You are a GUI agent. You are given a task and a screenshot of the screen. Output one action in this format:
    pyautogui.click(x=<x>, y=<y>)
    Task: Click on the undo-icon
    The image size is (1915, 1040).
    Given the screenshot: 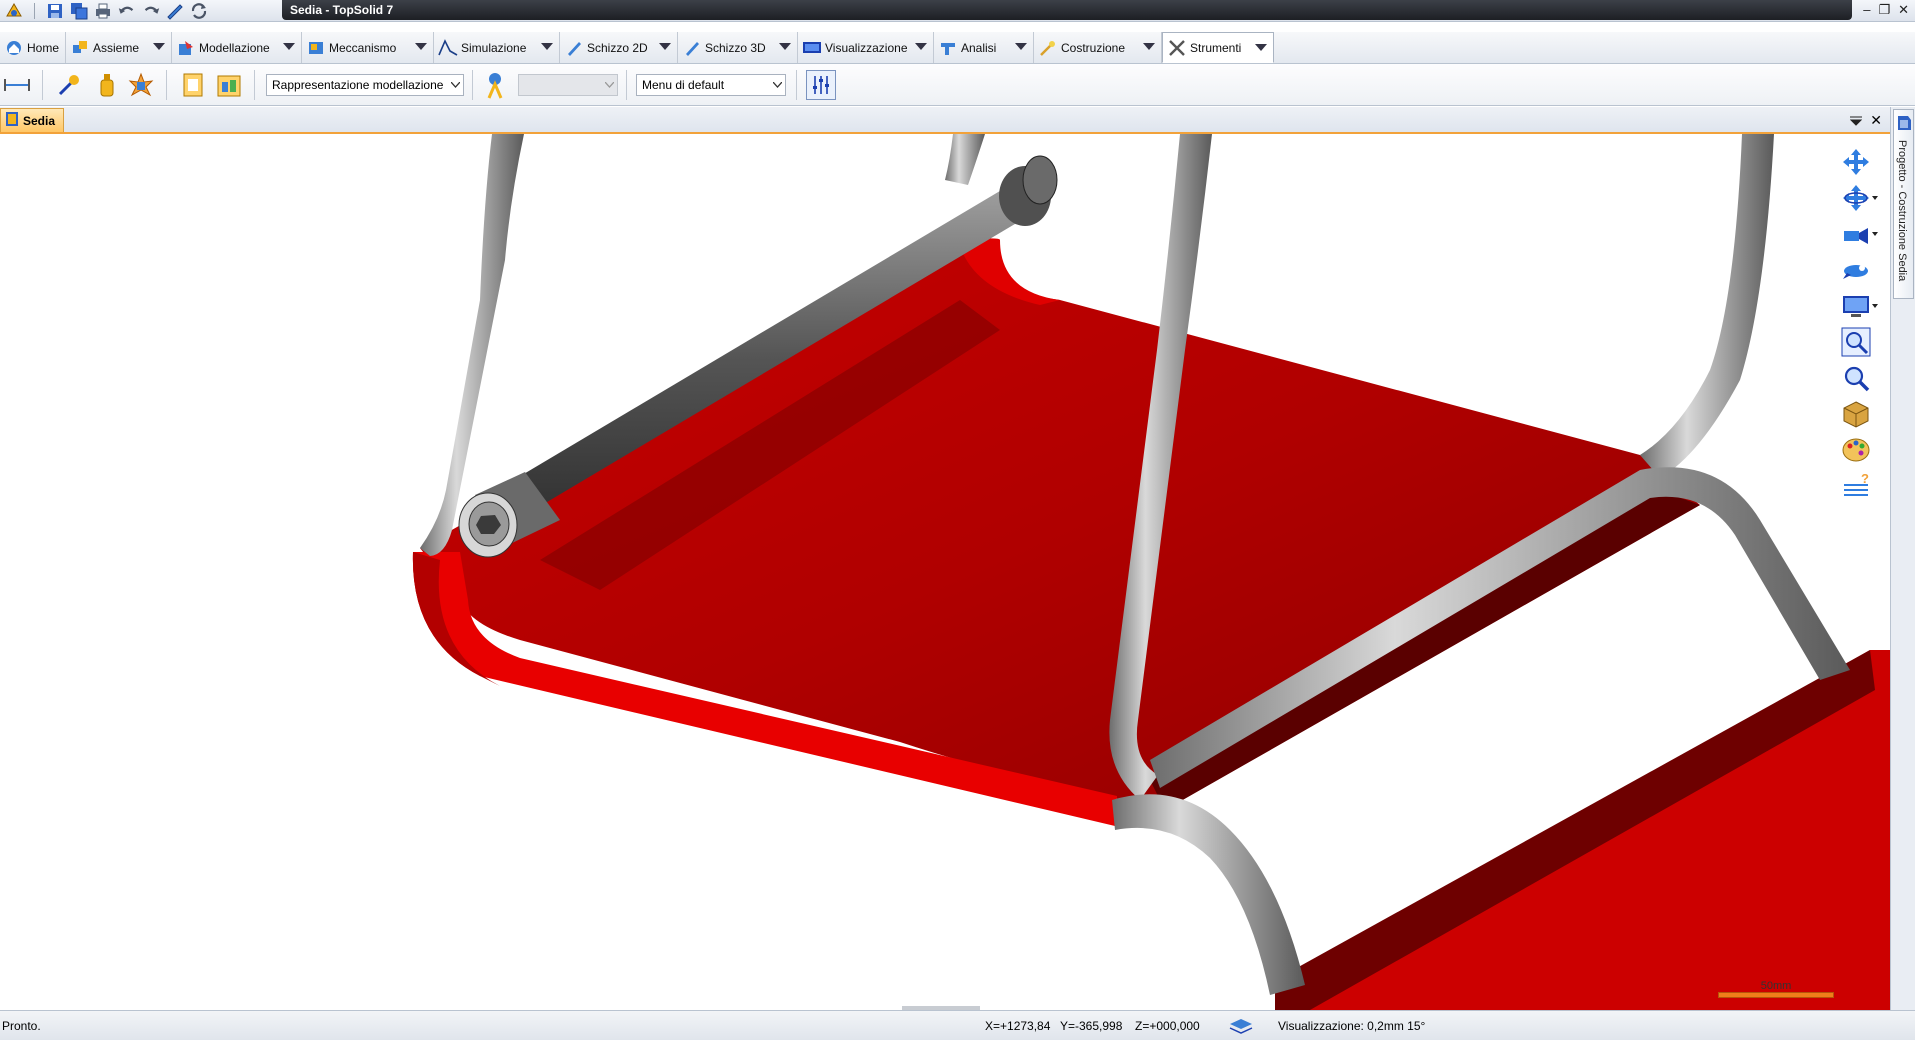 What is the action you would take?
    pyautogui.click(x=127, y=11)
    